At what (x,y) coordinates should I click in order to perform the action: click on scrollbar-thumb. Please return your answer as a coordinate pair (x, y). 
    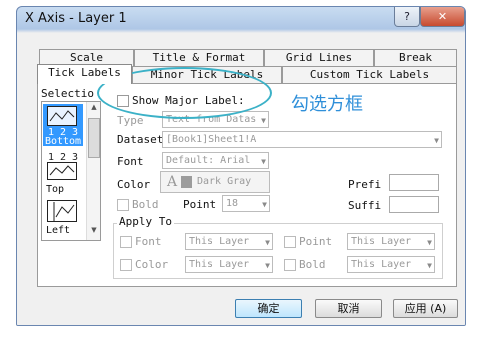
    Looking at the image, I should click on (94, 138).